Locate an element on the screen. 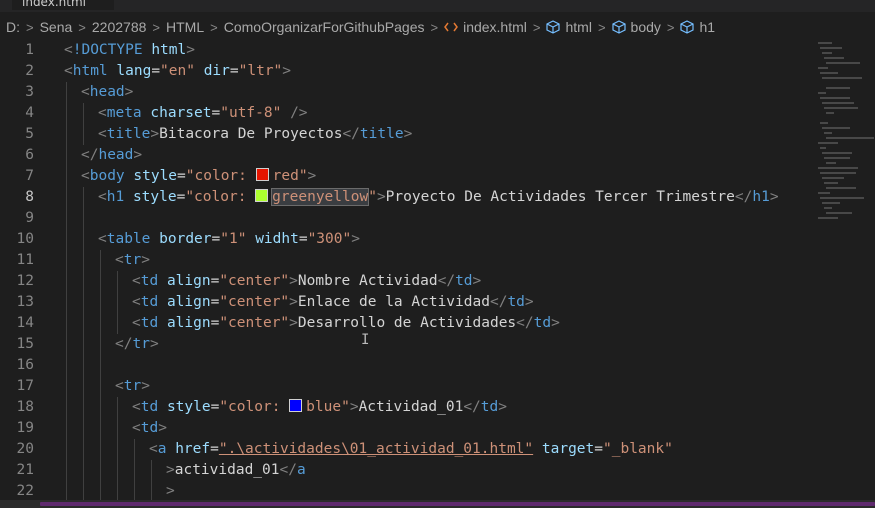  breadcrumb-item: HTML is located at coordinates (185, 27).